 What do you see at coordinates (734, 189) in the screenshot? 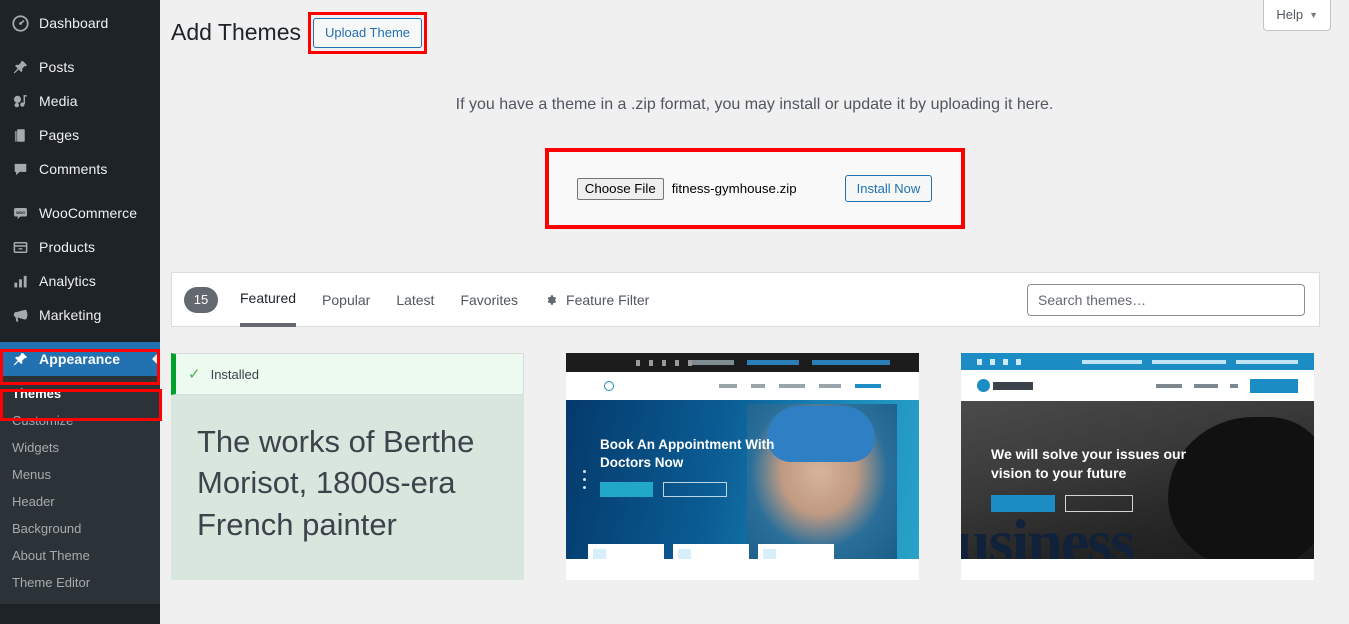
I see `selected-file-name: fitness-gymhouse.zip` at bounding box center [734, 189].